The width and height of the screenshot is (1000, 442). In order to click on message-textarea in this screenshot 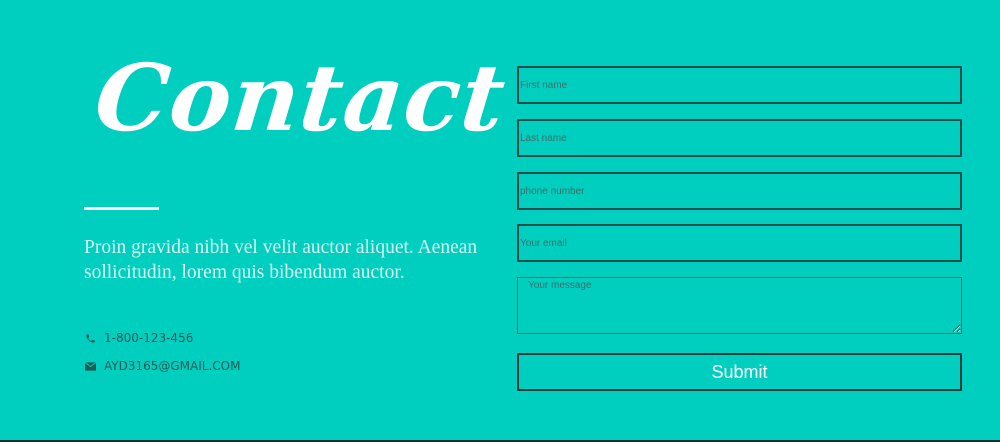, I will do `click(739, 305)`.